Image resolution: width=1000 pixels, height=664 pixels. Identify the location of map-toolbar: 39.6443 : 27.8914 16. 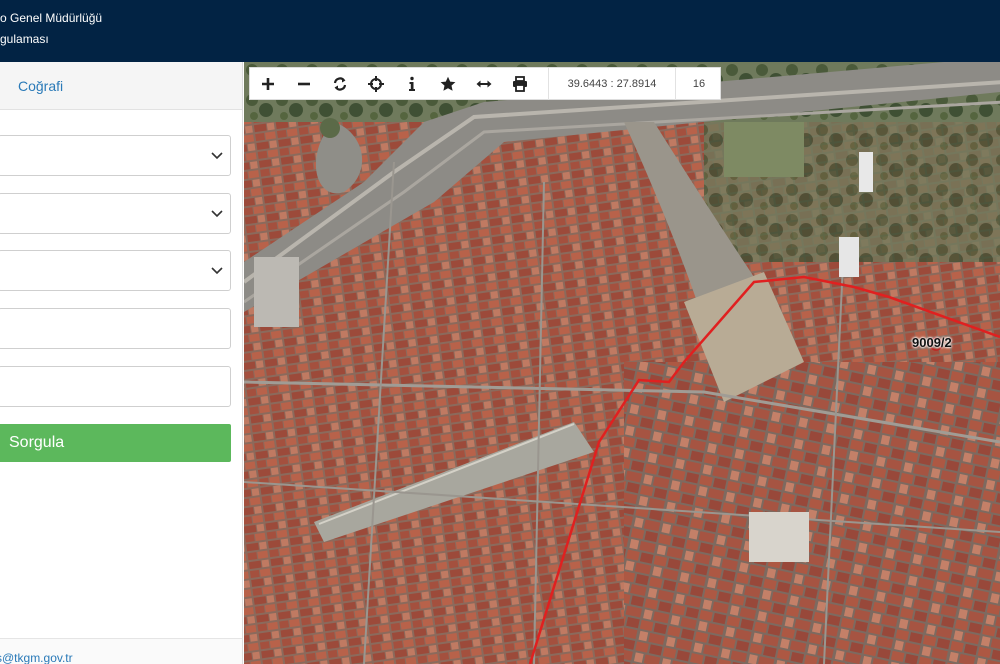
(485, 83).